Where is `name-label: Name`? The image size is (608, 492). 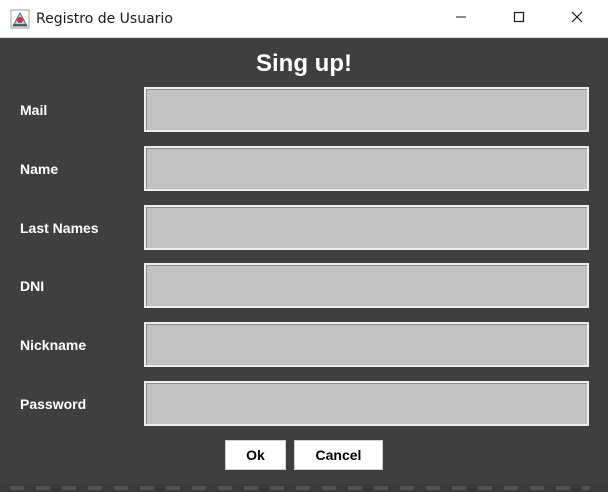 name-label: Name is located at coordinates (39, 169).